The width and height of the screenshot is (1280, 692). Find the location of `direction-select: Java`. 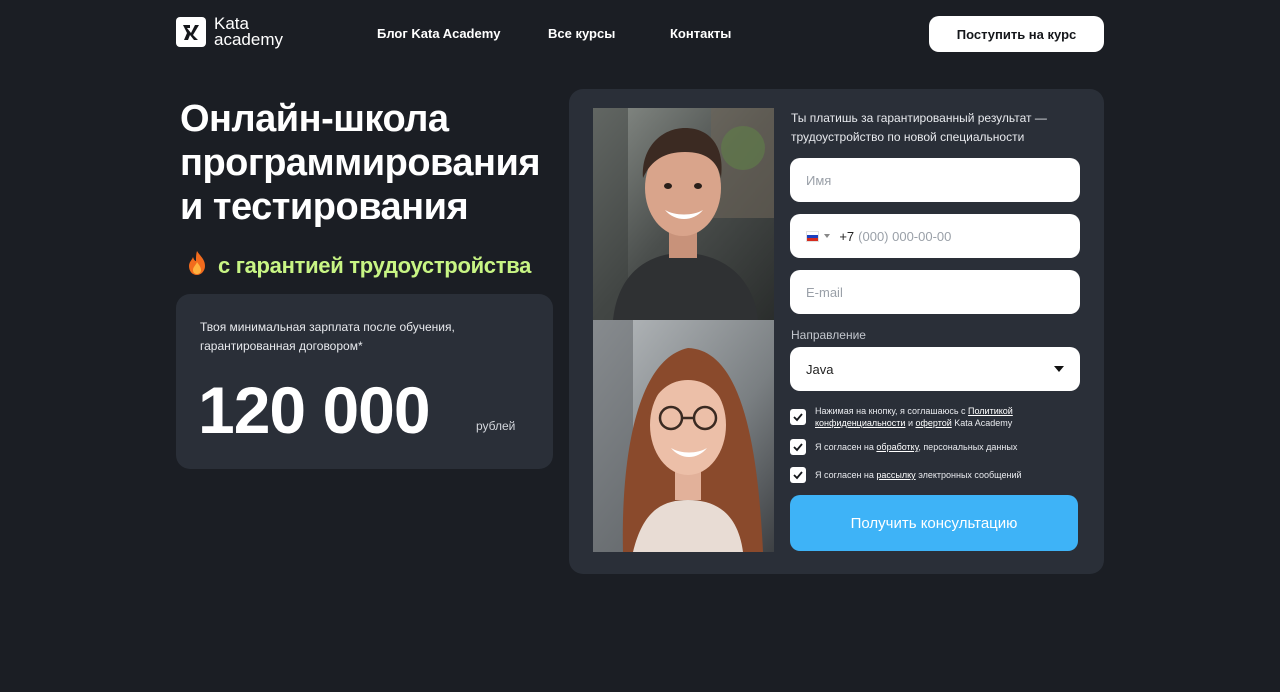

direction-select: Java is located at coordinates (935, 369).